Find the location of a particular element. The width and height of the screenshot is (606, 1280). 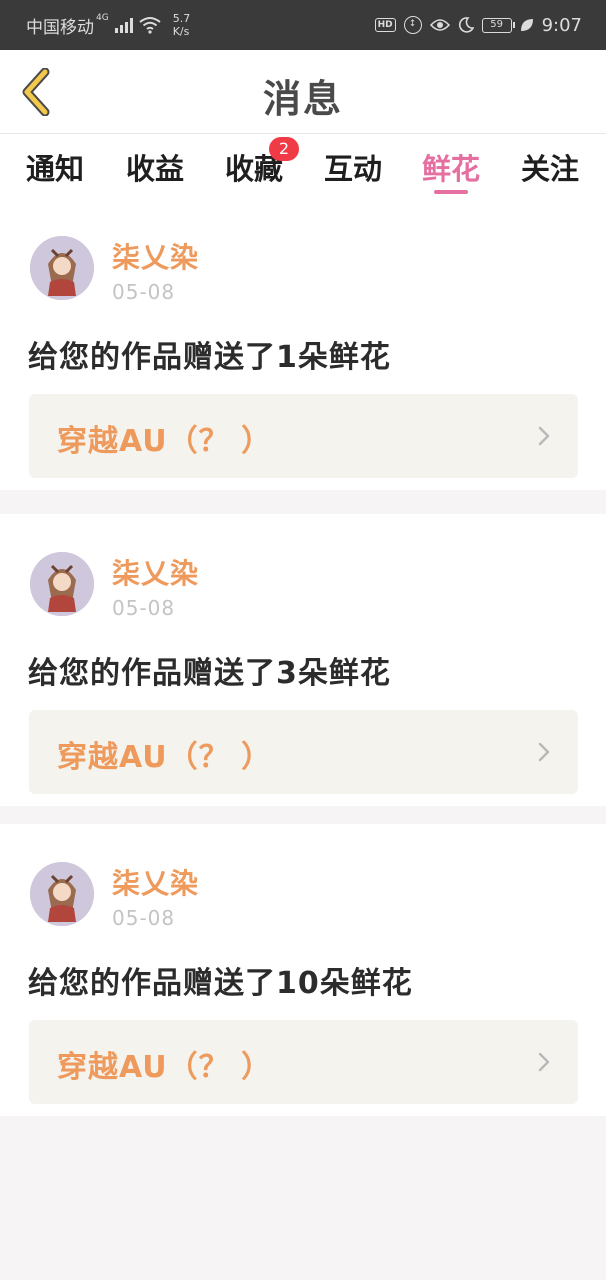

network-speed: 5.7 K/s is located at coordinates (182, 25).